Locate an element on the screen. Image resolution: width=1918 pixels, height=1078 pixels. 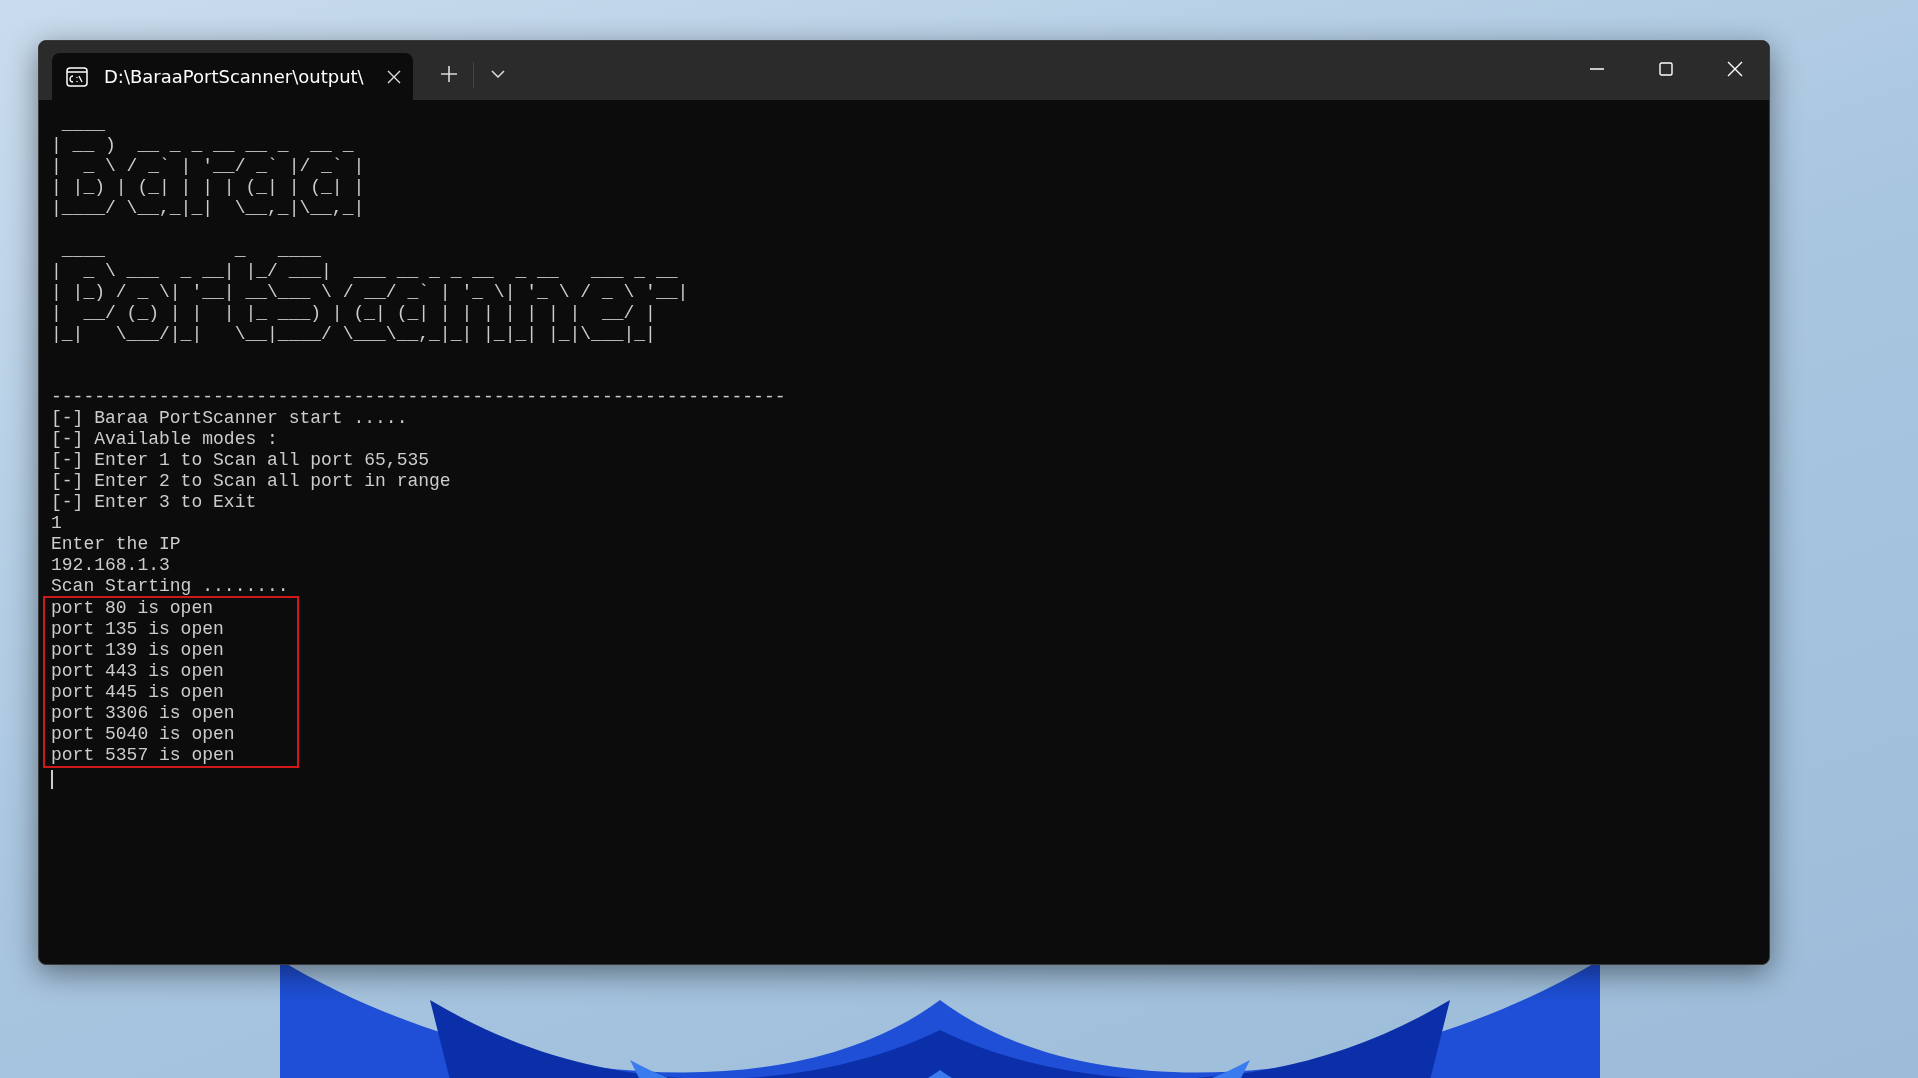
caret-icon is located at coordinates (498, 74).